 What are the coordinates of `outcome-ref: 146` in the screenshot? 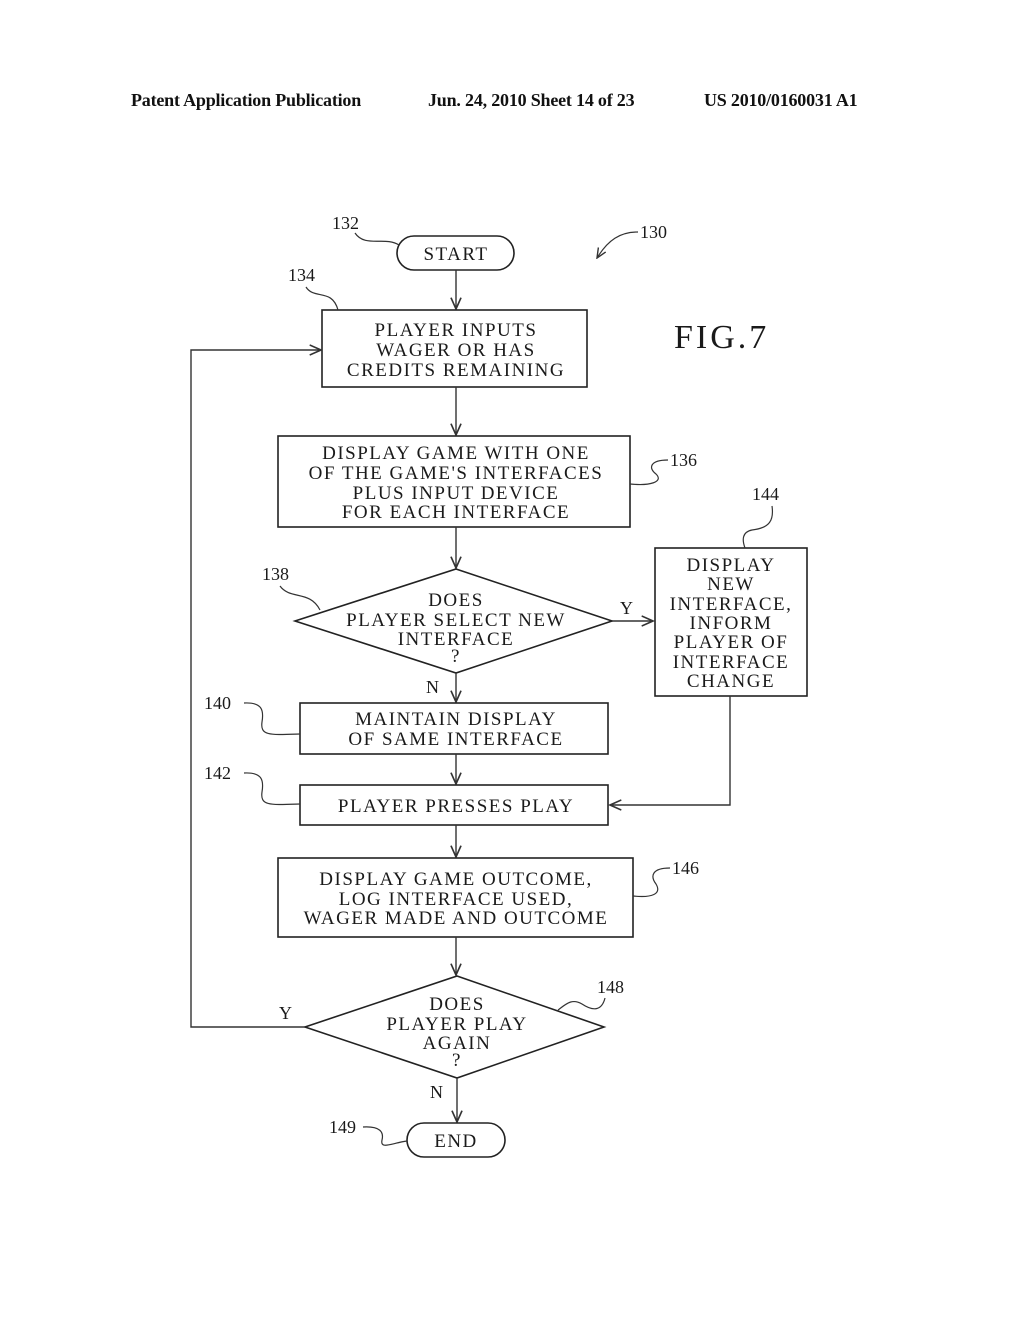 It's located at (685, 868).